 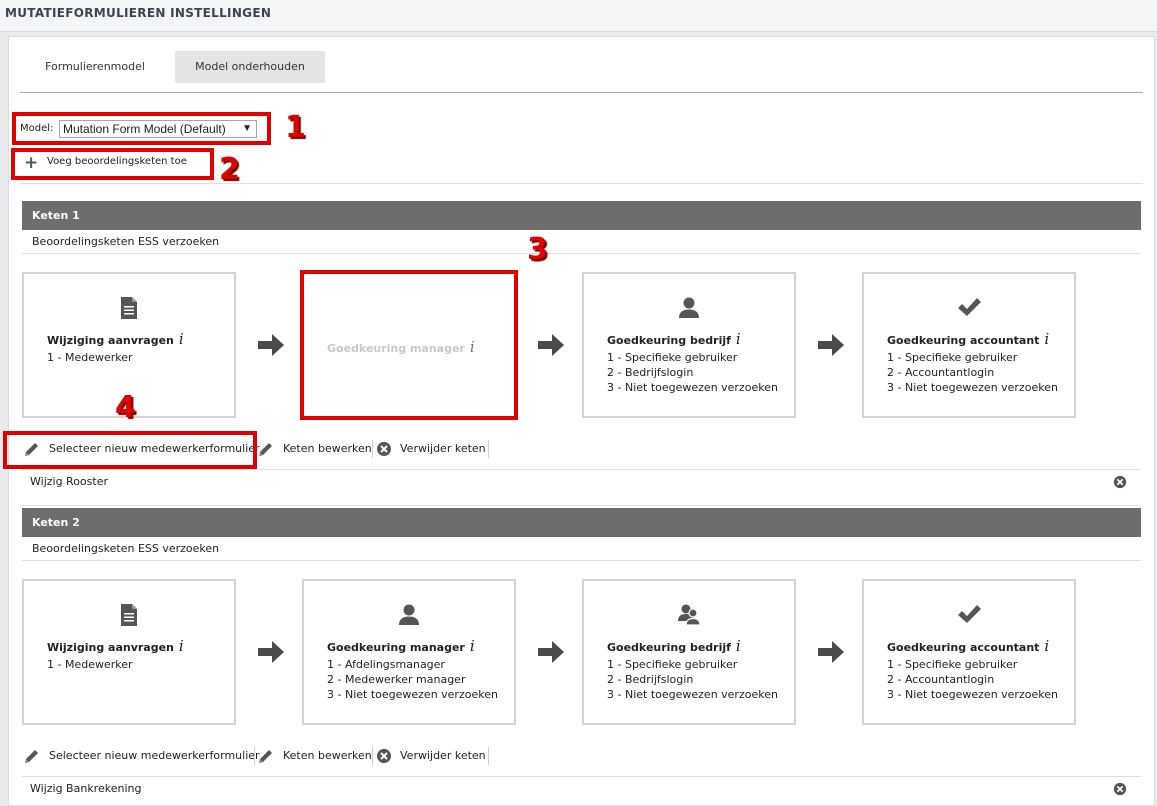 I want to click on page-header: MUTATIEFORMULIEREN INSTELLINGEN, so click(x=578, y=16).